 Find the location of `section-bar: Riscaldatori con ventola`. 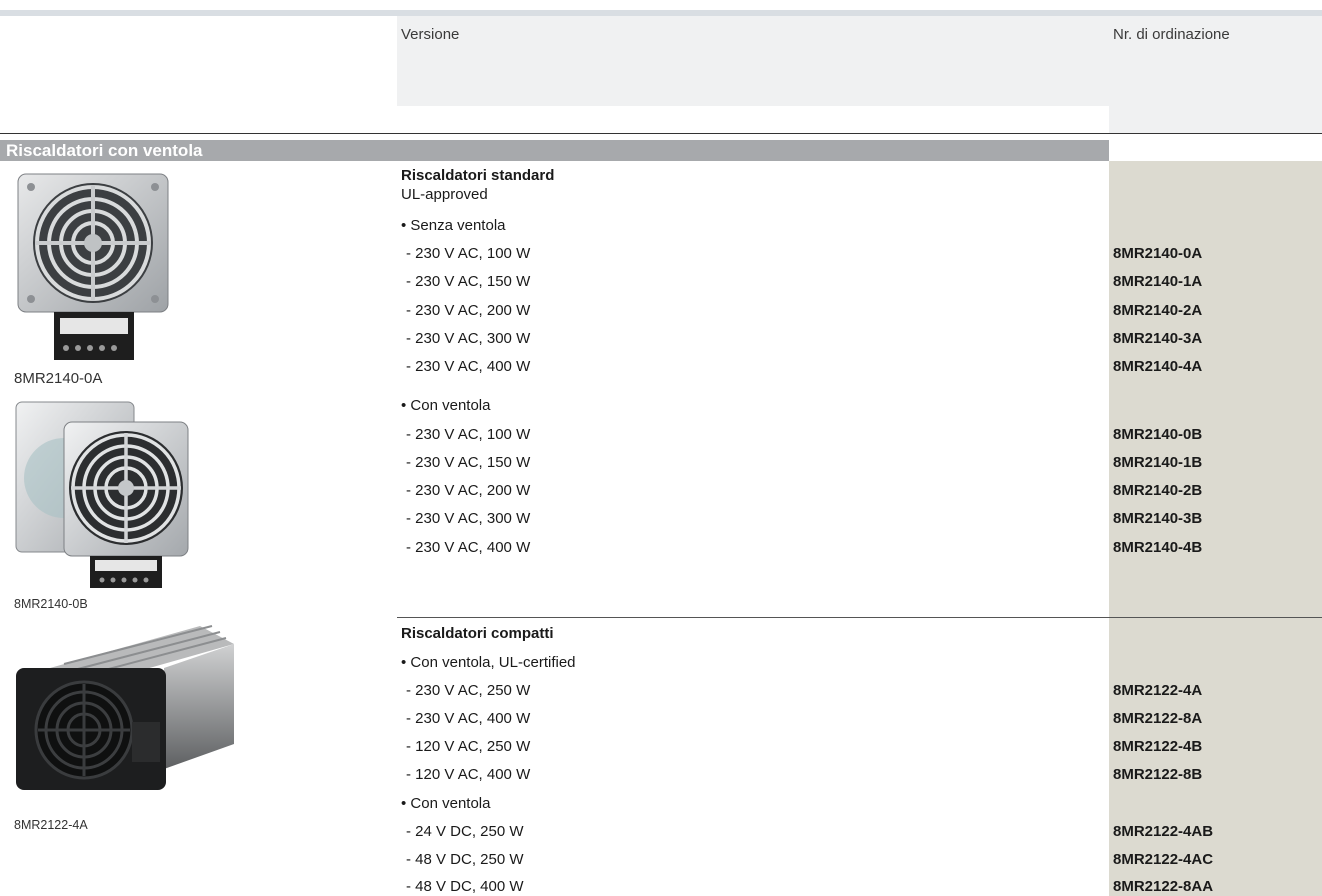

section-bar: Riscaldatori con ventola is located at coordinates (554, 150).